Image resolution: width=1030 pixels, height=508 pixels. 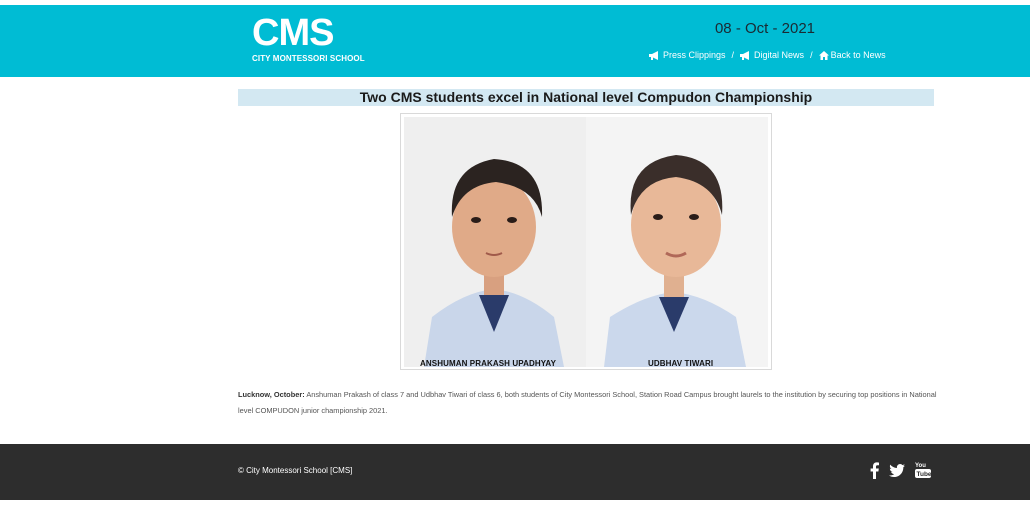 What do you see at coordinates (923, 470) in the screenshot?
I see `youtube-icon: You Tube` at bounding box center [923, 470].